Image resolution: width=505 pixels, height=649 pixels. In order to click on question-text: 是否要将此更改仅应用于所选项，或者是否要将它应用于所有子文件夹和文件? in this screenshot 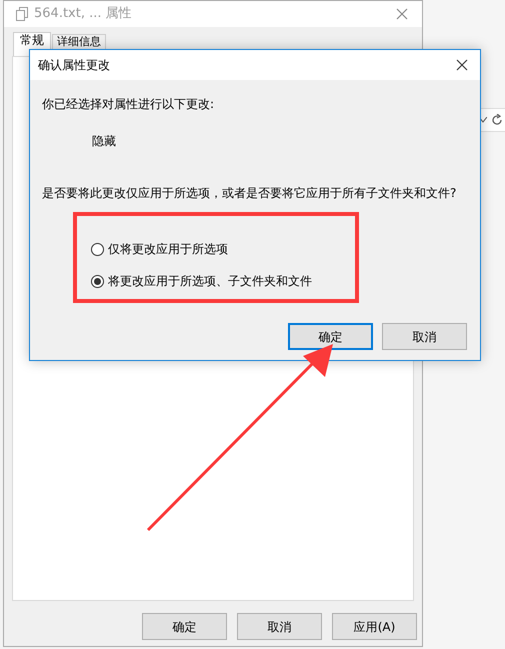, I will do `click(250, 193)`.